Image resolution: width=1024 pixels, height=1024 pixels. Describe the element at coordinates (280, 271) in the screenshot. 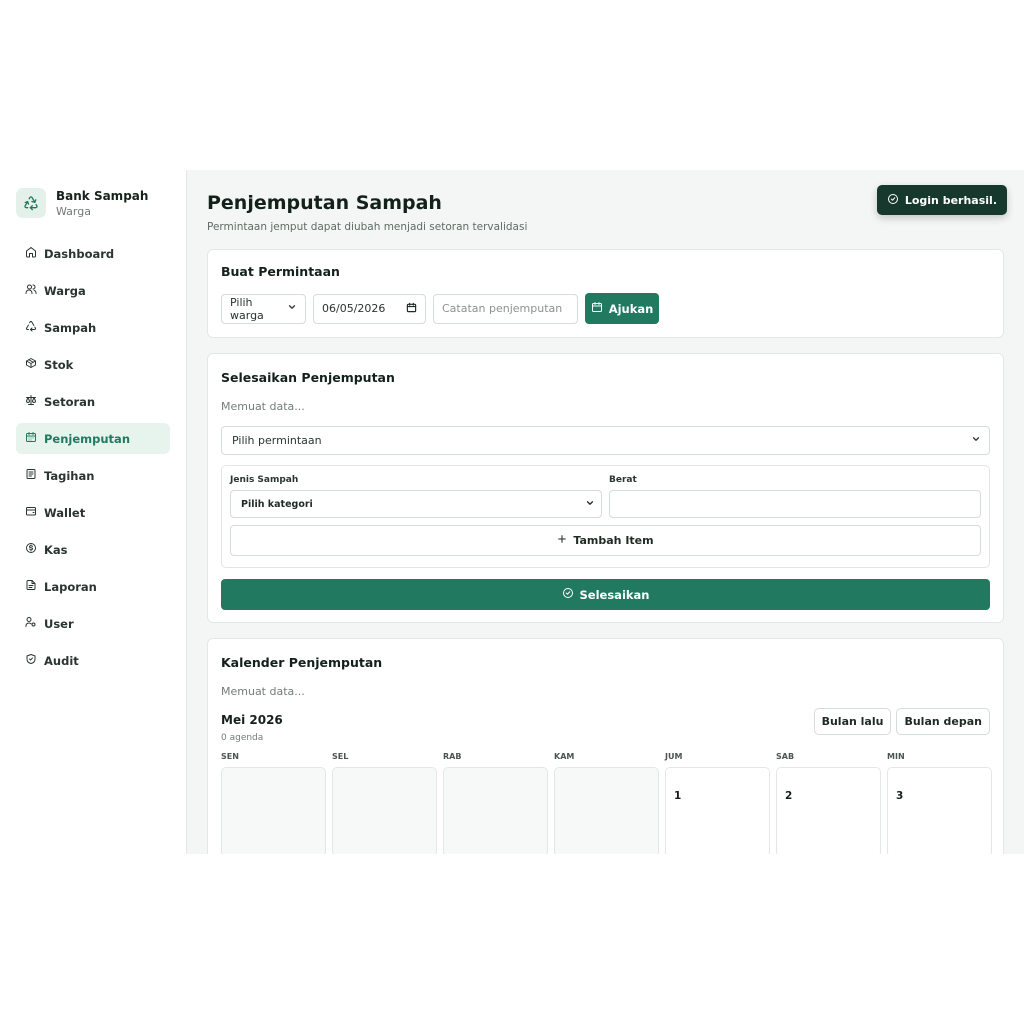

I see `request-card-title: Buat Permintaan` at that location.